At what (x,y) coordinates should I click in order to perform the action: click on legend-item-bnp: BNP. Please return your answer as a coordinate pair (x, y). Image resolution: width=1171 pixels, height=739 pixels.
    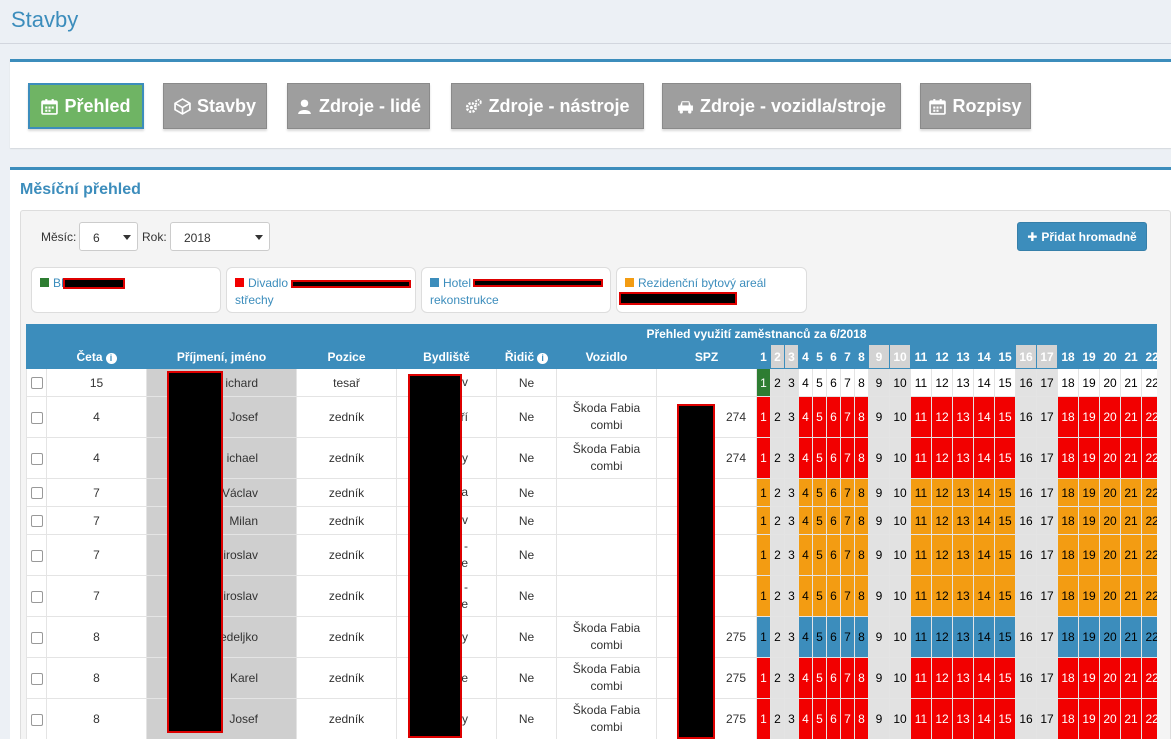
    Looking at the image, I should click on (126, 290).